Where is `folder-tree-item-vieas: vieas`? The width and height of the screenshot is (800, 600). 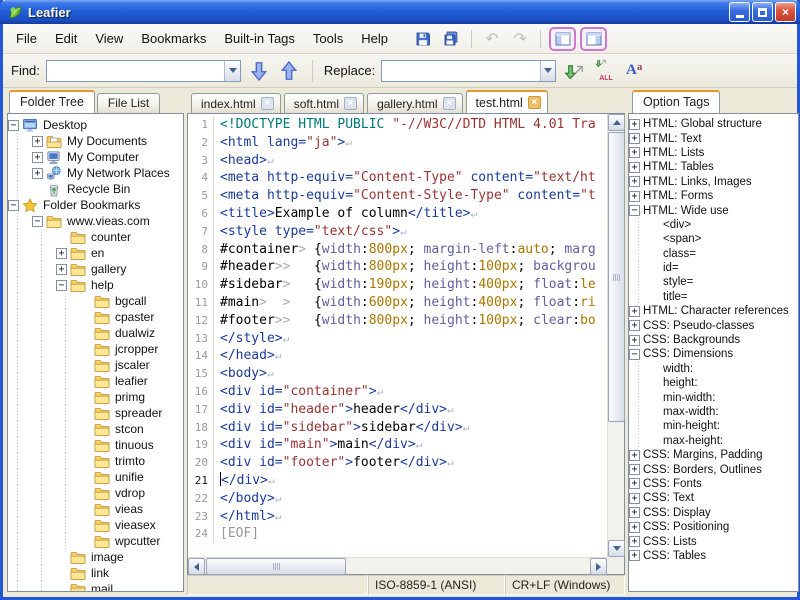 folder-tree-item-vieas: vieas is located at coordinates (95, 509).